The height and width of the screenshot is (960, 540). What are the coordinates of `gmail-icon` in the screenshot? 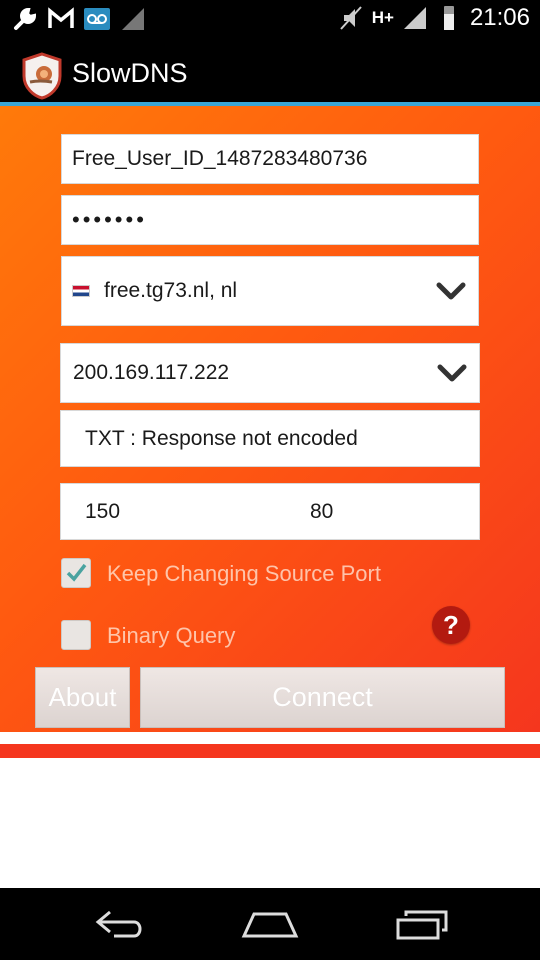 It's located at (61, 17).